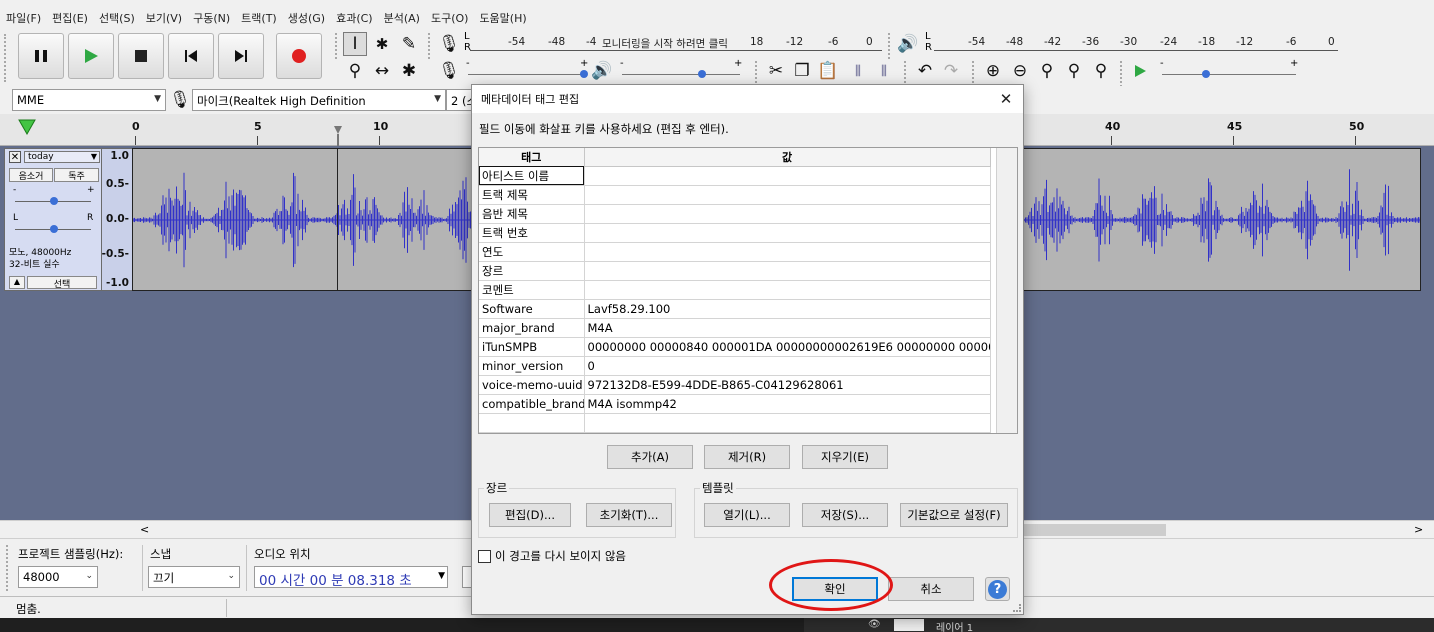  Describe the element at coordinates (931, 589) in the screenshot. I see `cancel-button: 취소` at that location.